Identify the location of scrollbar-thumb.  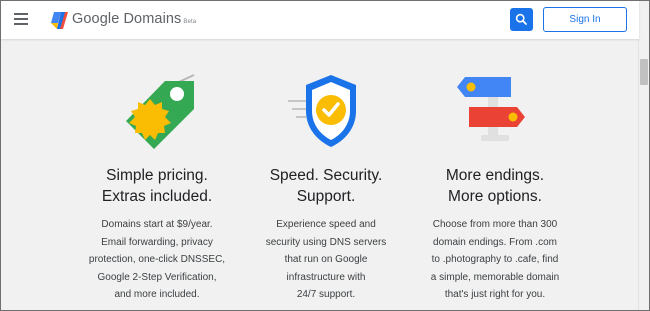
(644, 72).